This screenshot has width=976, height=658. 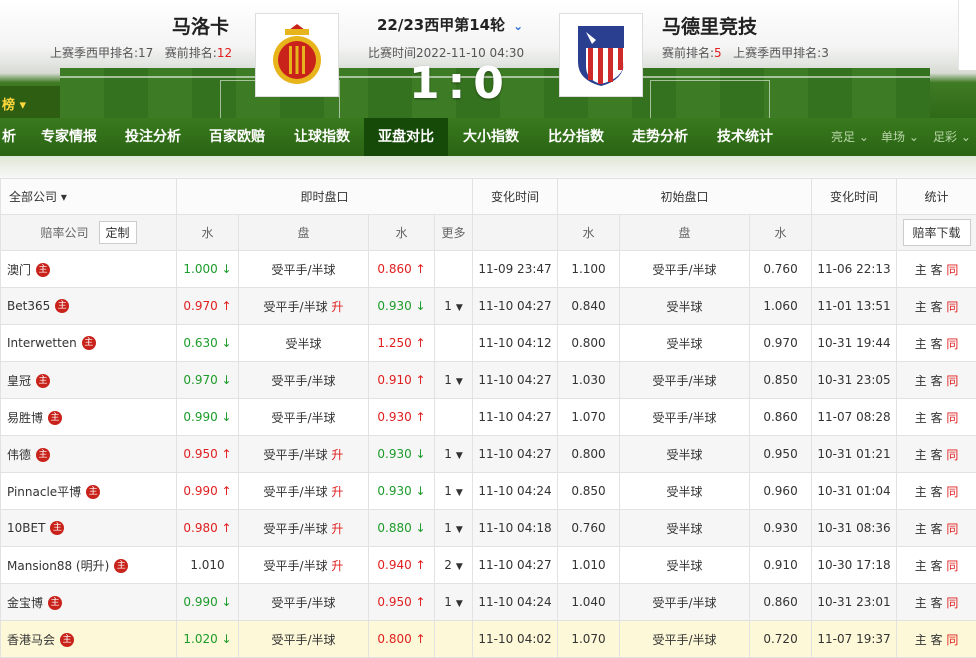 I want to click on away-team-name: 马德里竞技, so click(x=709, y=25).